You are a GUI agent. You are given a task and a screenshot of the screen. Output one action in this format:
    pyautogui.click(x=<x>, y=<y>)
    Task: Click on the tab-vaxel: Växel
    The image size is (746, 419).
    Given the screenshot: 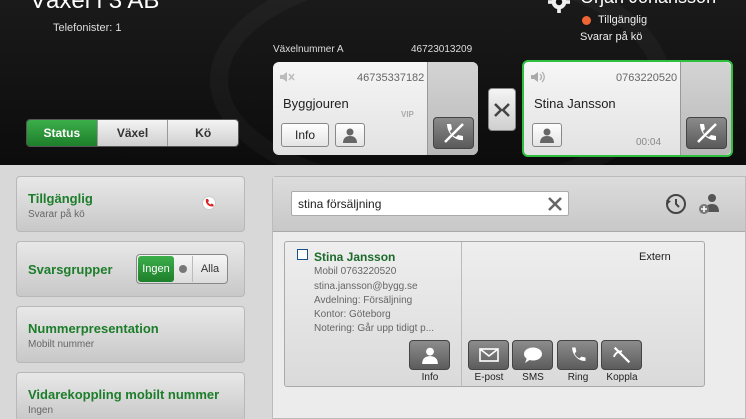 What is the action you would take?
    pyautogui.click(x=132, y=133)
    